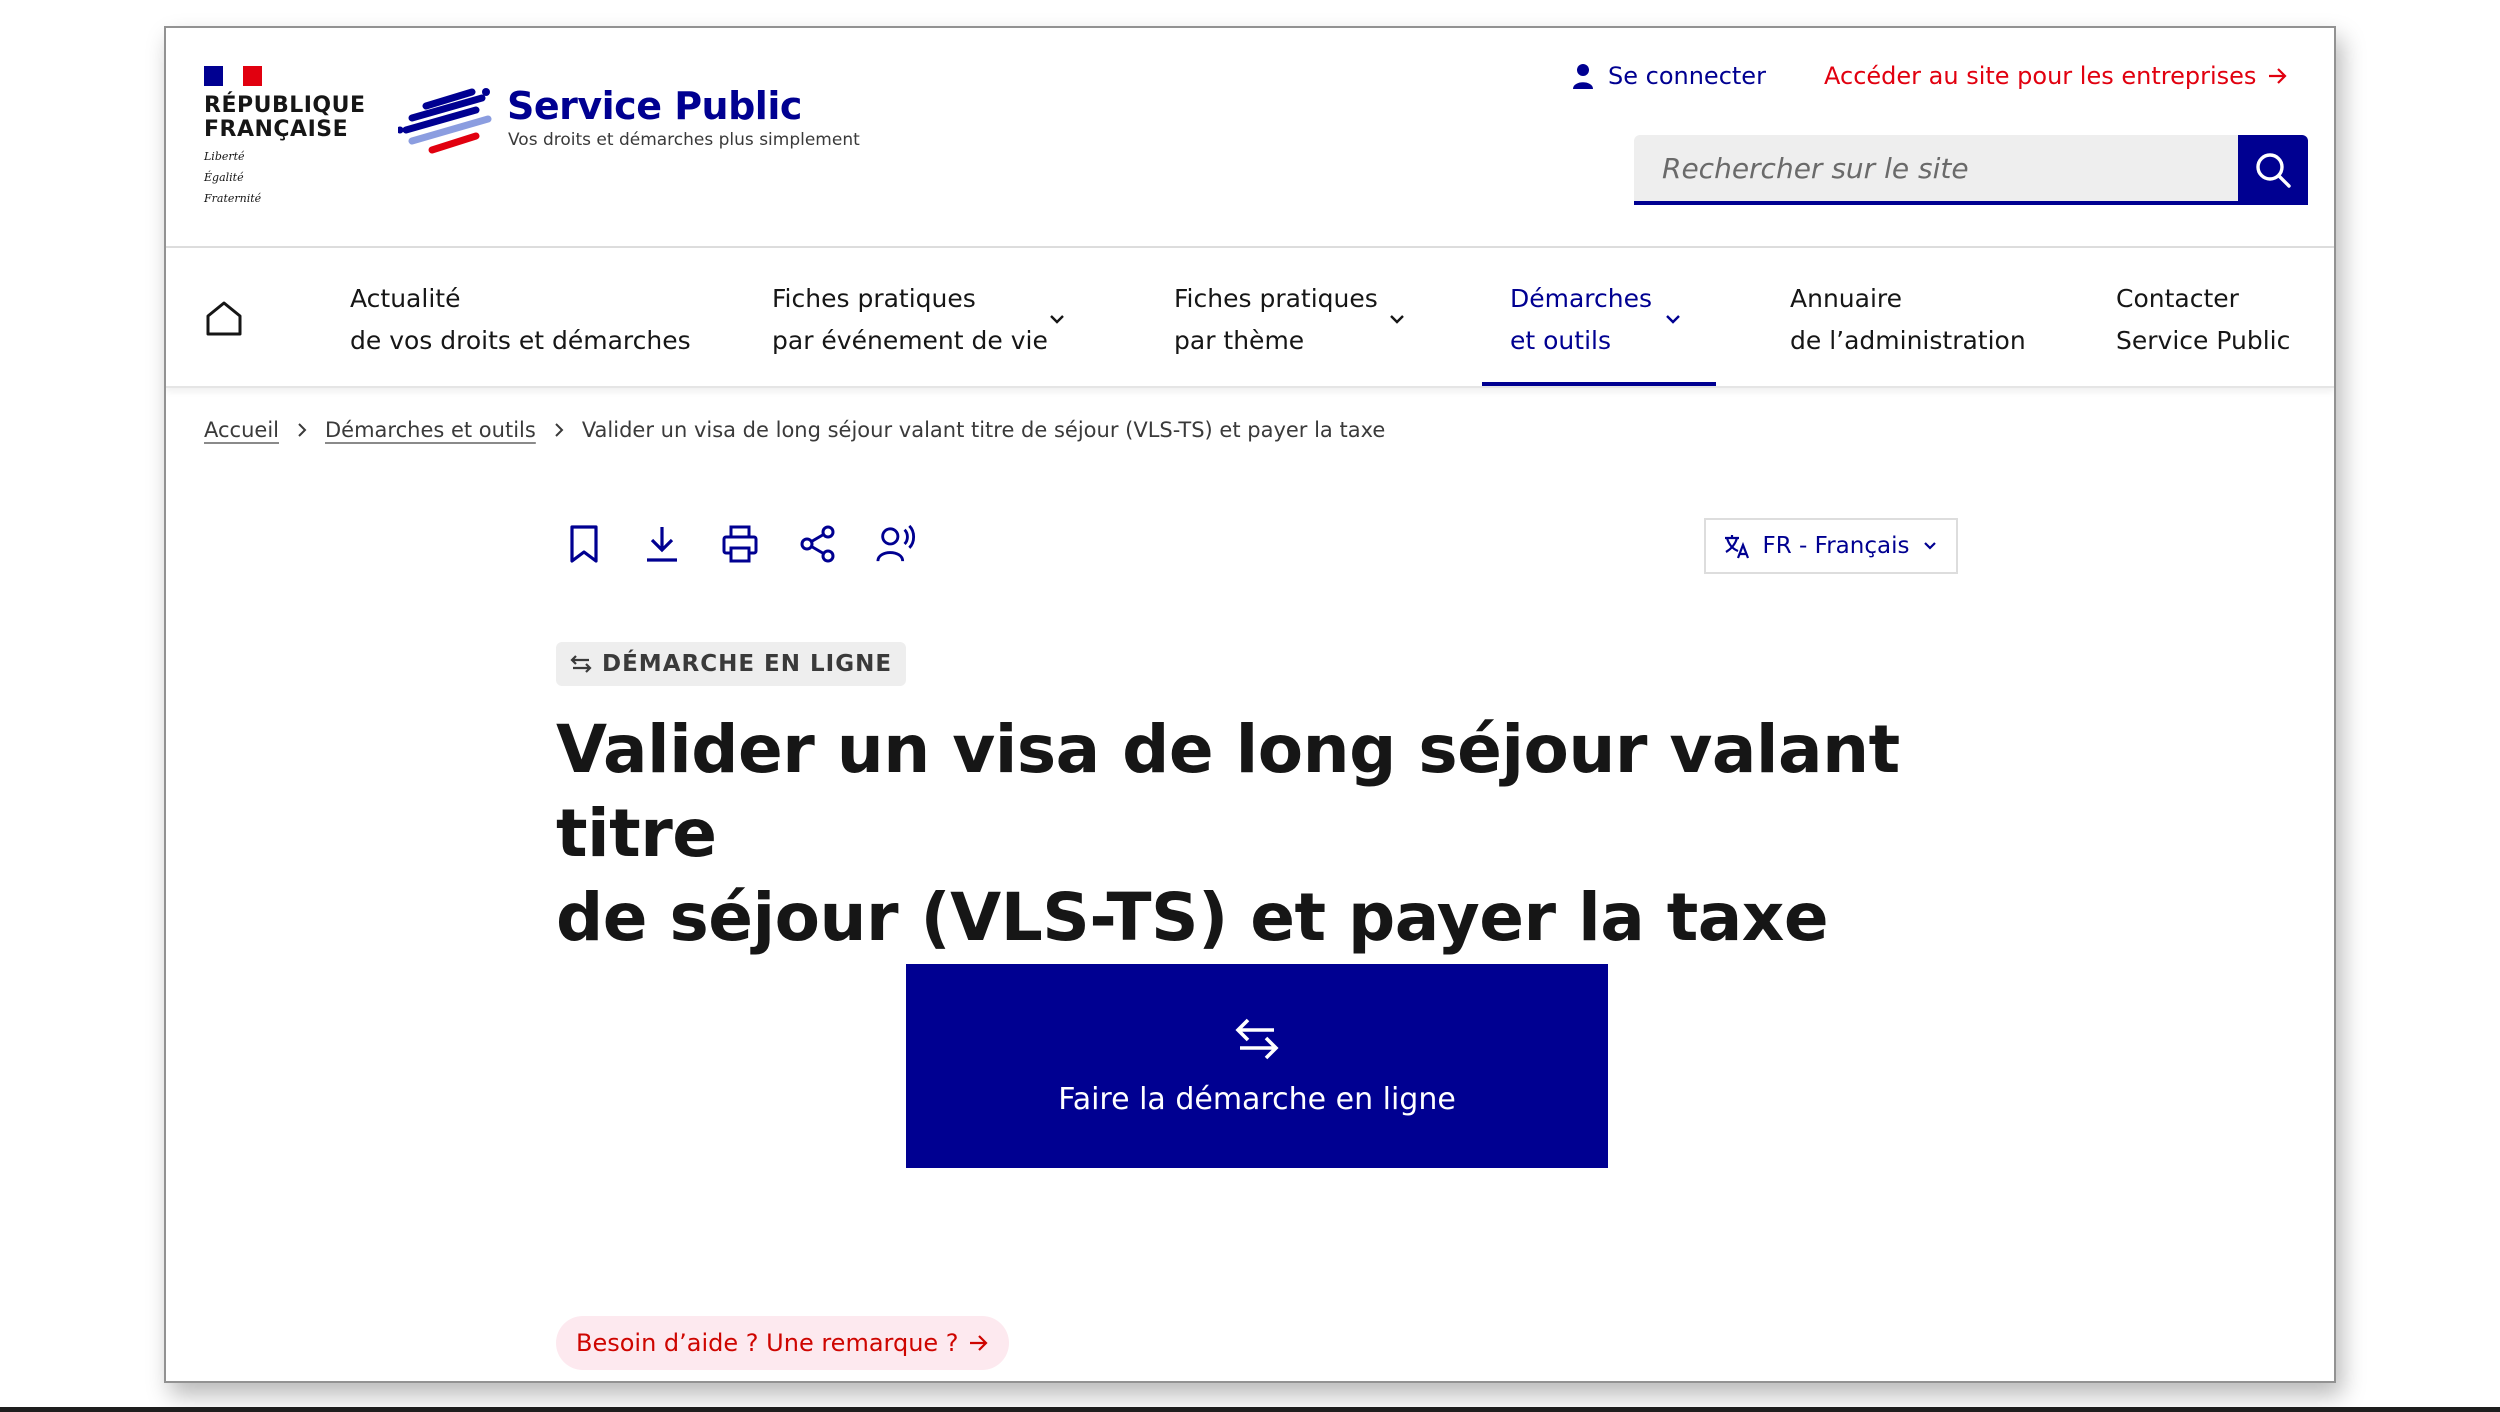 The image size is (2500, 1412). Describe the element at coordinates (684, 140) in the screenshot. I see `site-tagline: Vos droits et démarches plus simplement` at that location.